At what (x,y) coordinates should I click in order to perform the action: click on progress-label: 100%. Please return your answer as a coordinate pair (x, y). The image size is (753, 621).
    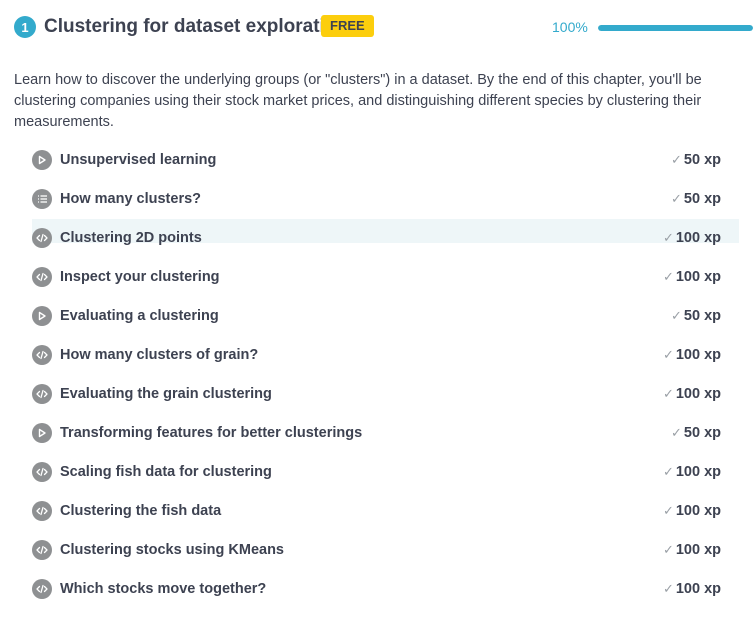
    Looking at the image, I should click on (570, 27).